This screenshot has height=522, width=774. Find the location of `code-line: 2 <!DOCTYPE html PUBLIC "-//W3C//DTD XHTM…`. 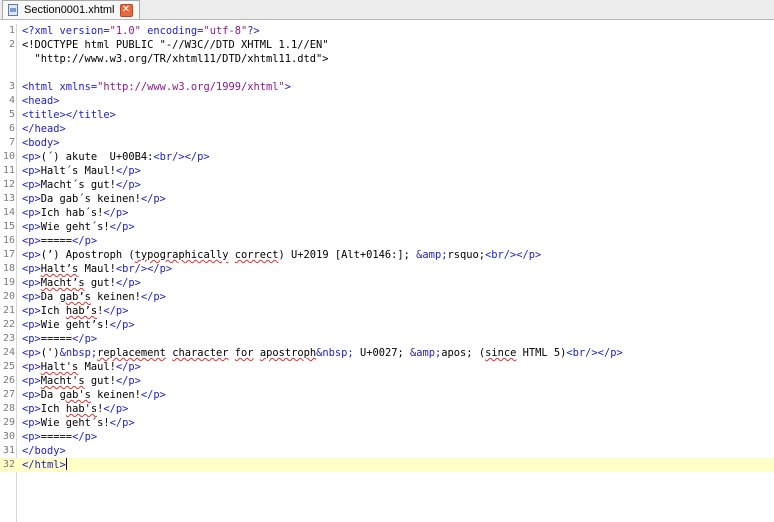

code-line: 2 <!DOCTYPE html PUBLIC "-//W3C//DTD XHTM… is located at coordinates (387, 45).